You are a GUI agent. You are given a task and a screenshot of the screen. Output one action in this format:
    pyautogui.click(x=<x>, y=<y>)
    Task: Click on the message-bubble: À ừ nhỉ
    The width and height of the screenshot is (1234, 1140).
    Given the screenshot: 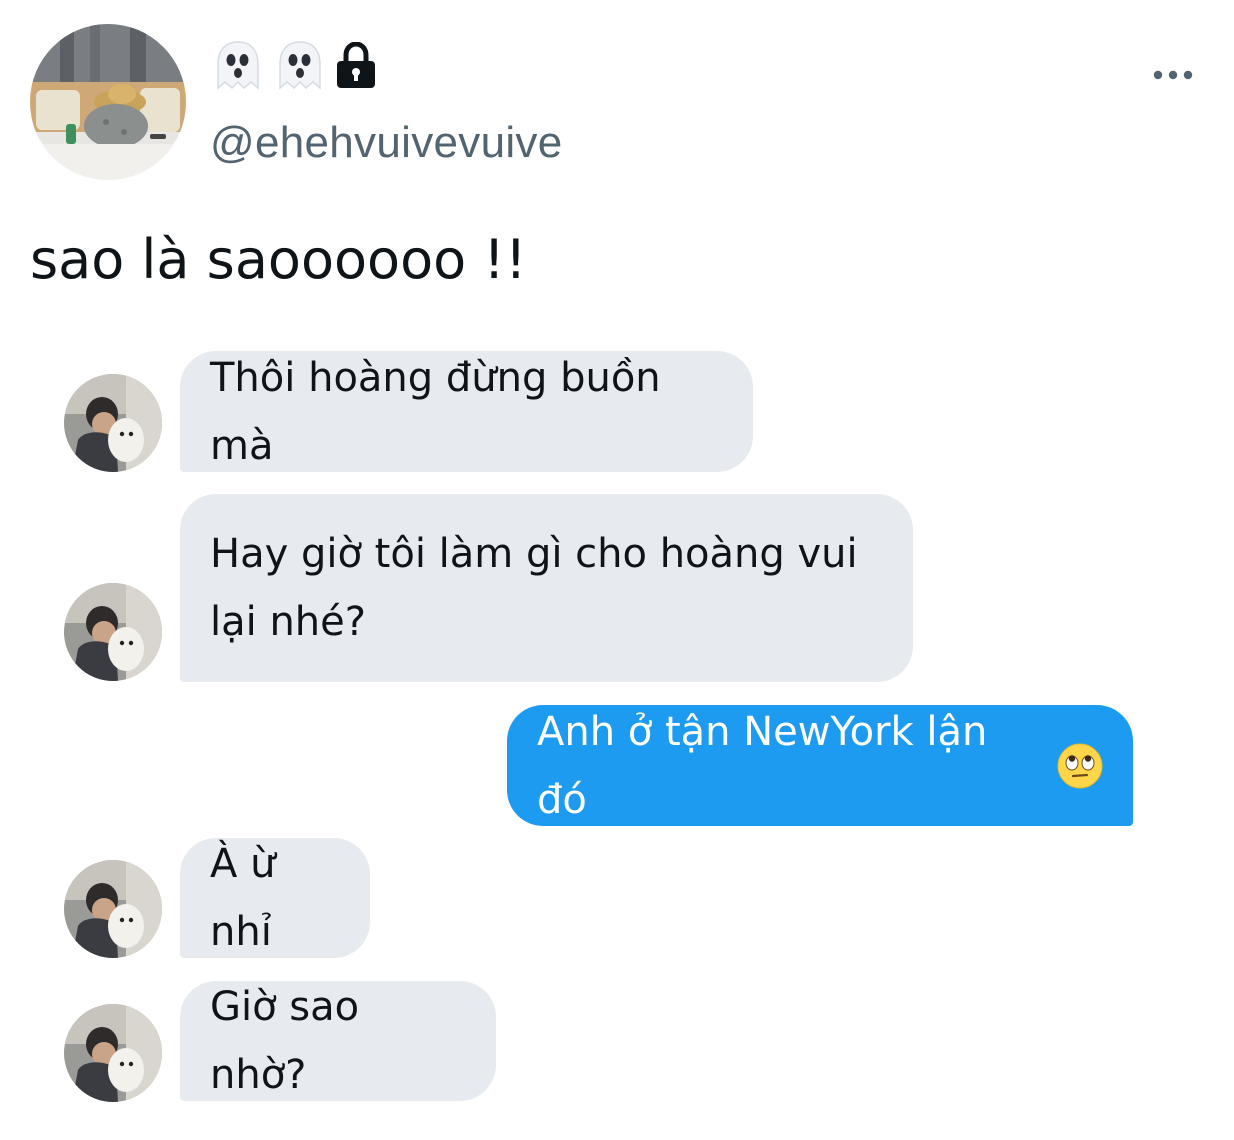 What is the action you would take?
    pyautogui.click(x=275, y=898)
    